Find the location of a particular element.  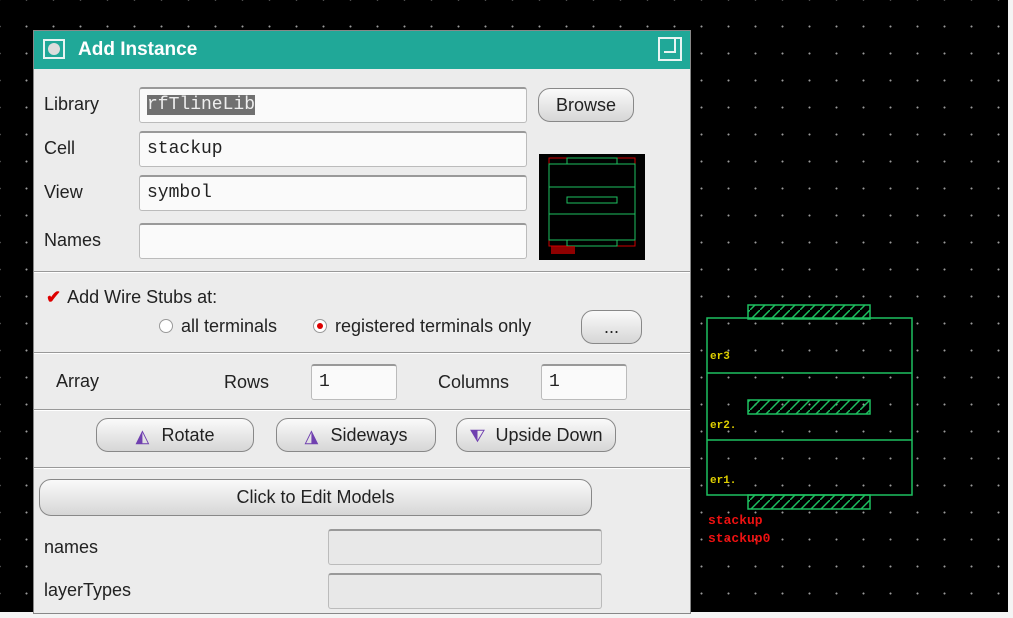

stackup-symbol: er3 er2. er1. stackup stackup0 is located at coordinates (810, 425).